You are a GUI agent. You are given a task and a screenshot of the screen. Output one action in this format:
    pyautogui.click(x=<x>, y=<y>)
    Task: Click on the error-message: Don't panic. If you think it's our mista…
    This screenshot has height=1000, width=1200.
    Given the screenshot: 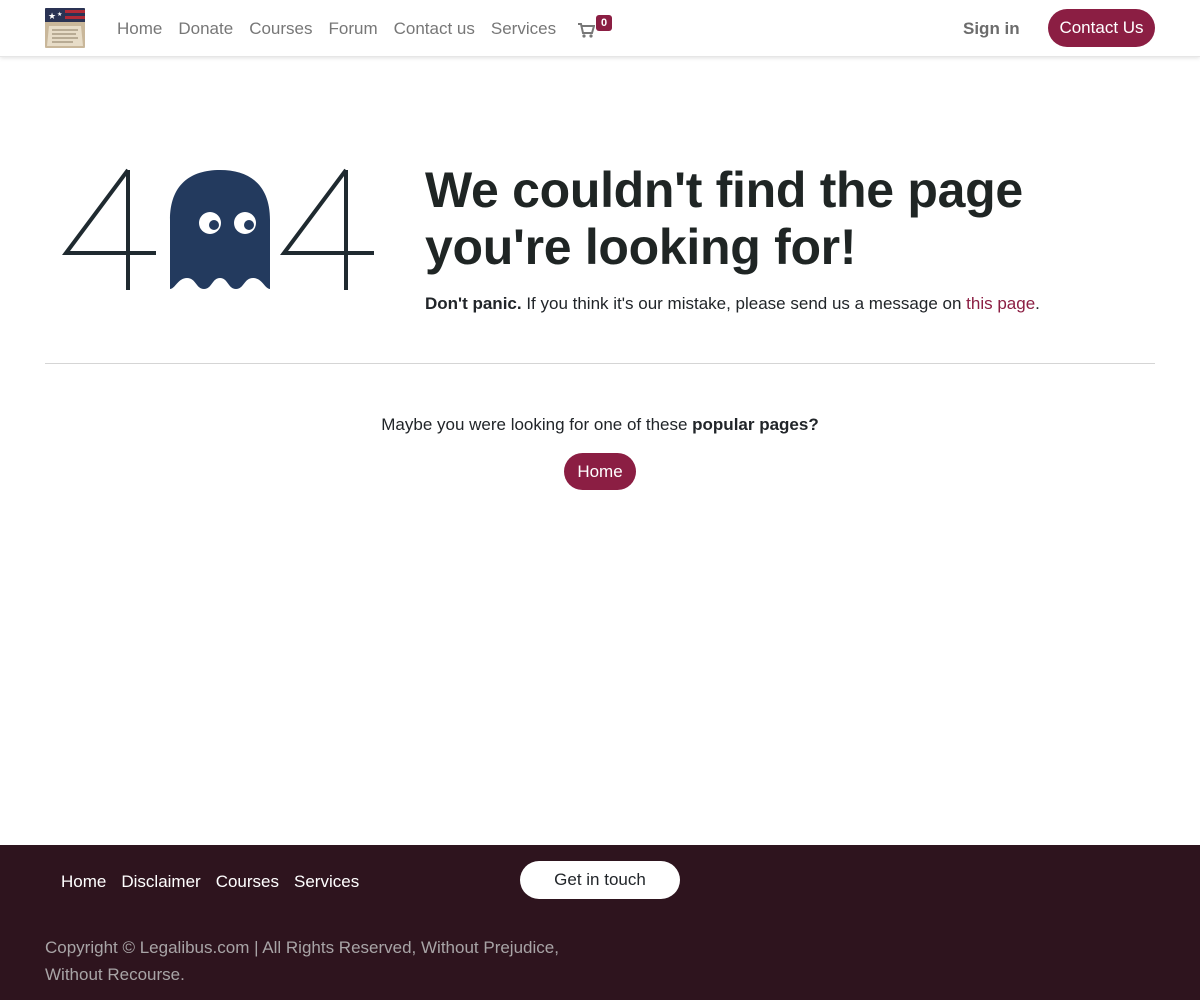 What is the action you would take?
    pyautogui.click(x=732, y=304)
    